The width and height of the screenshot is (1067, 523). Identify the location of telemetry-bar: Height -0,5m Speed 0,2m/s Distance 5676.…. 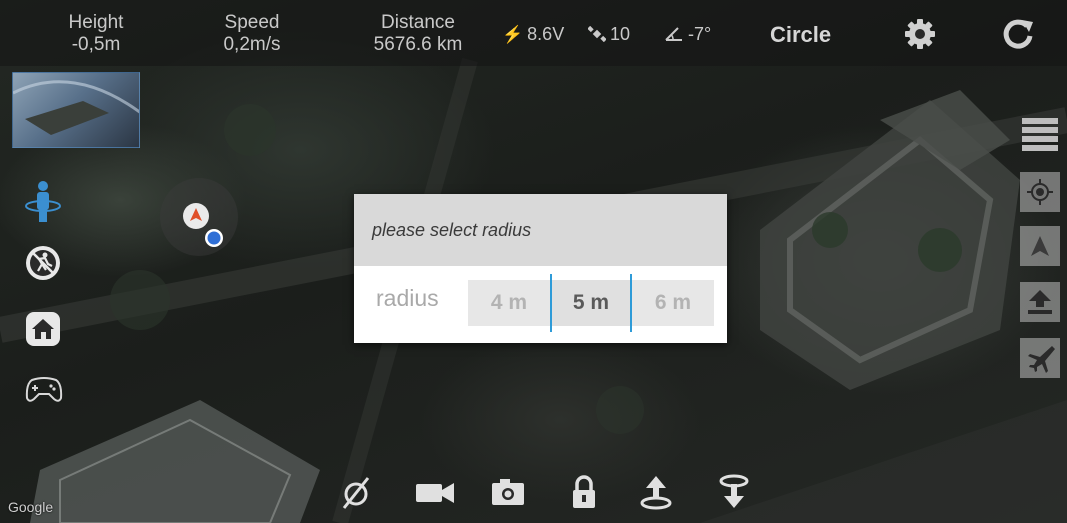
(533, 33).